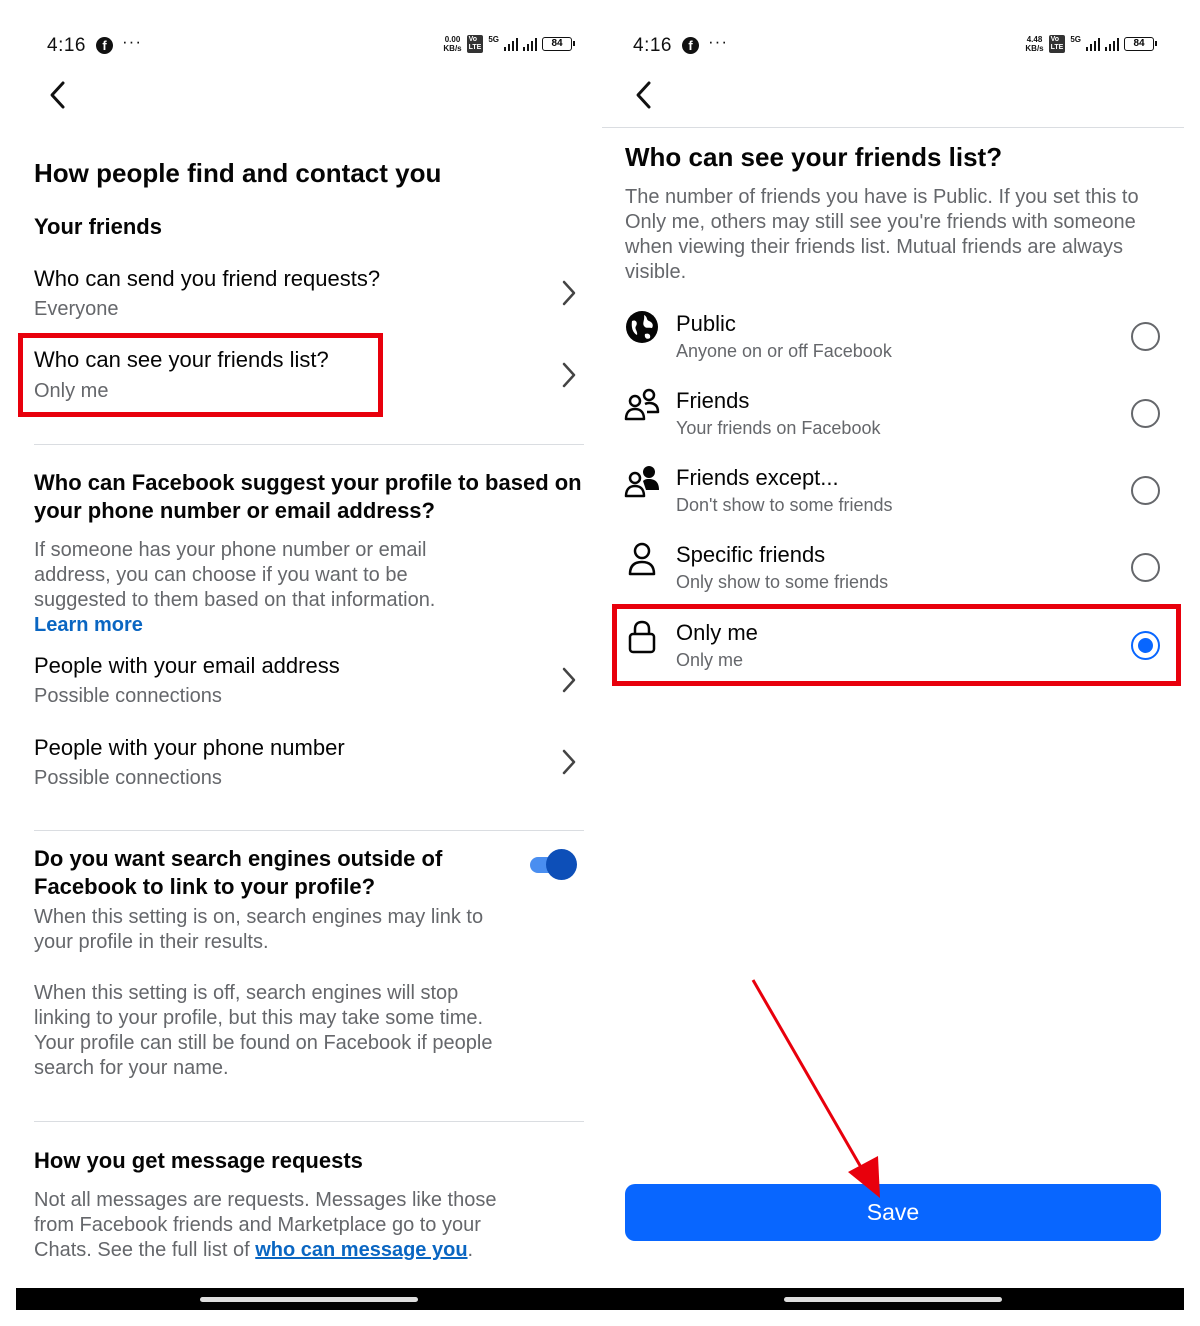 The image size is (1200, 1326). What do you see at coordinates (1145, 567) in the screenshot?
I see `radio-specific-friends` at bounding box center [1145, 567].